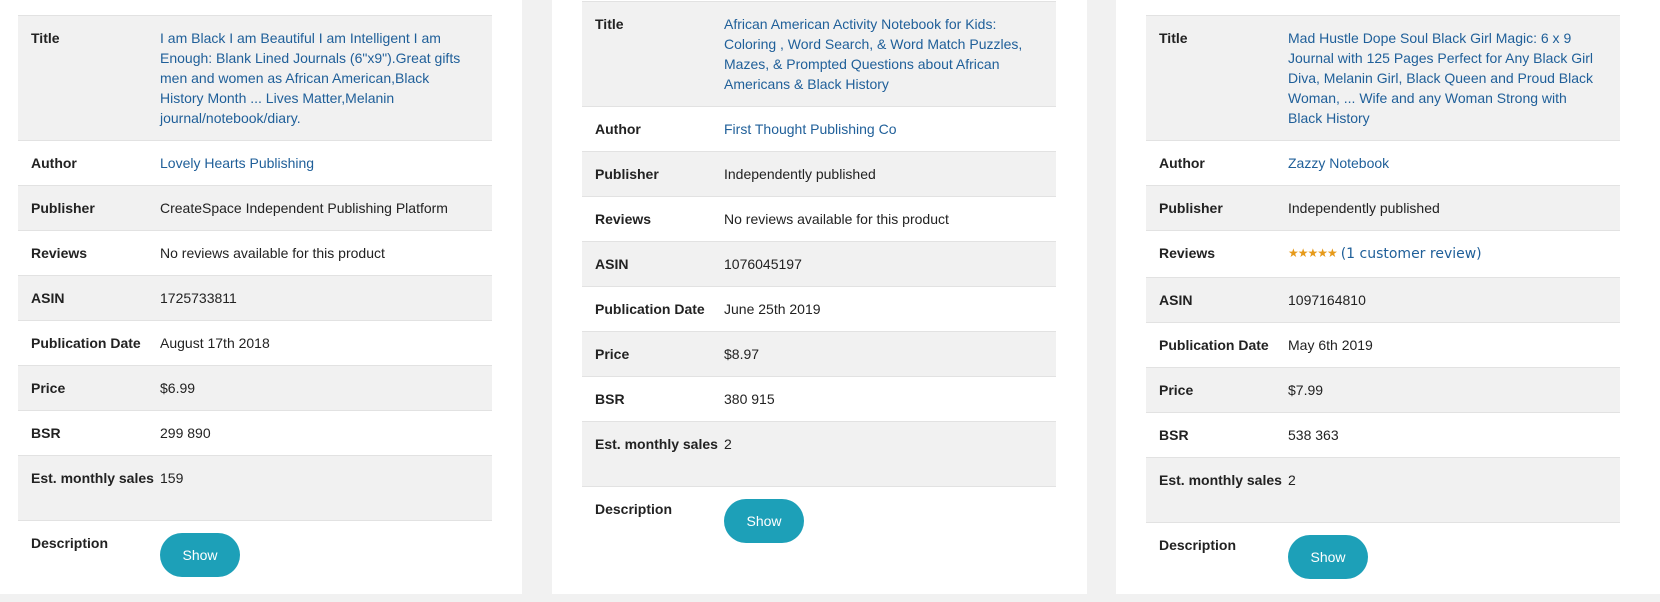 Image resolution: width=1660 pixels, height=602 pixels. I want to click on author-link: Zazzy Notebook, so click(1454, 169).